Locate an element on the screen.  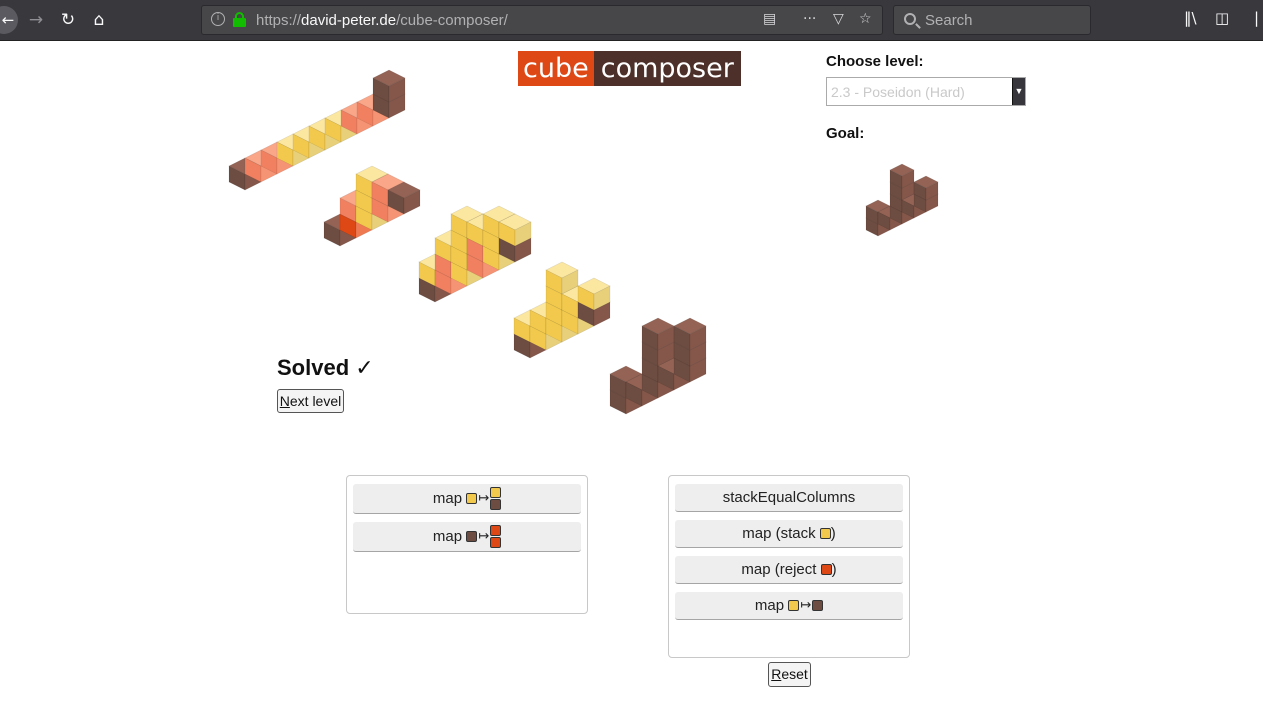
solved-text: Solved is located at coordinates (313, 367).